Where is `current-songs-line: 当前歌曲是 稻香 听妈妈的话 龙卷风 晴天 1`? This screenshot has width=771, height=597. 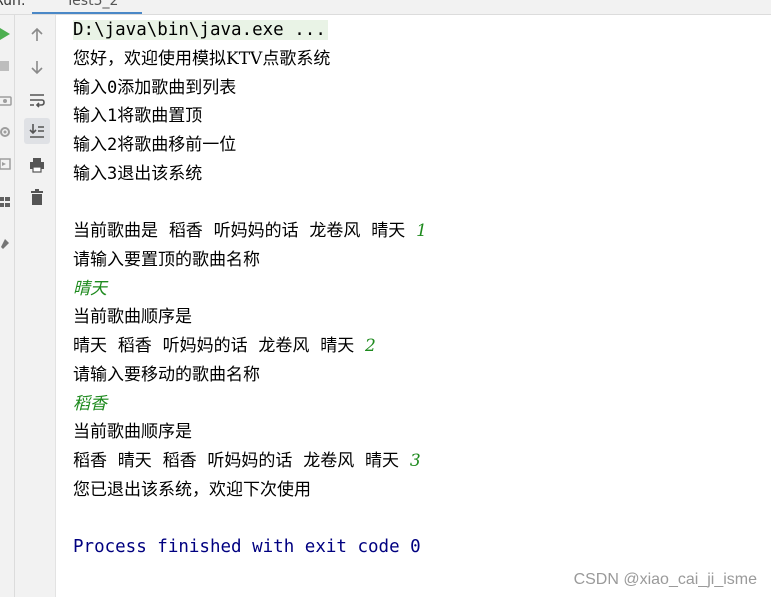 current-songs-line: 当前歌曲是 稻香 听妈妈的话 龙卷风 晴天 1 is located at coordinates (250, 231).